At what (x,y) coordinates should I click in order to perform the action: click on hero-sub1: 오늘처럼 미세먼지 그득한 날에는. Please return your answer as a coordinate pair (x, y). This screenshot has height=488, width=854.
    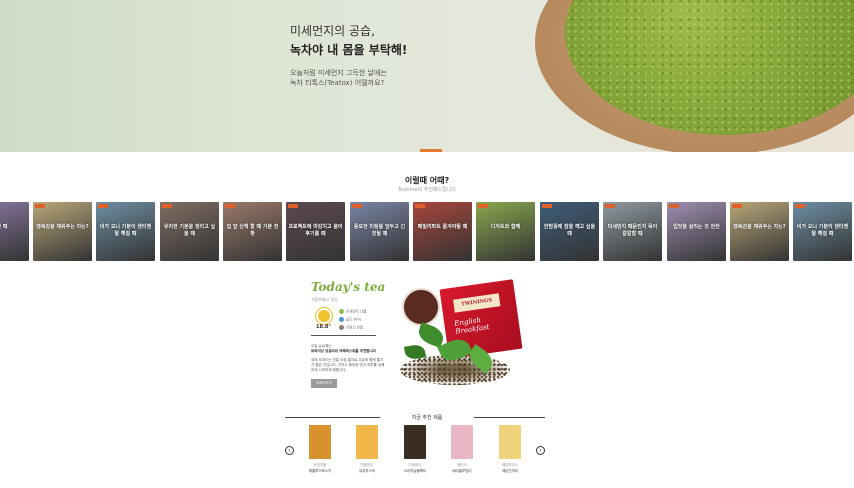
    Looking at the image, I should click on (338, 73).